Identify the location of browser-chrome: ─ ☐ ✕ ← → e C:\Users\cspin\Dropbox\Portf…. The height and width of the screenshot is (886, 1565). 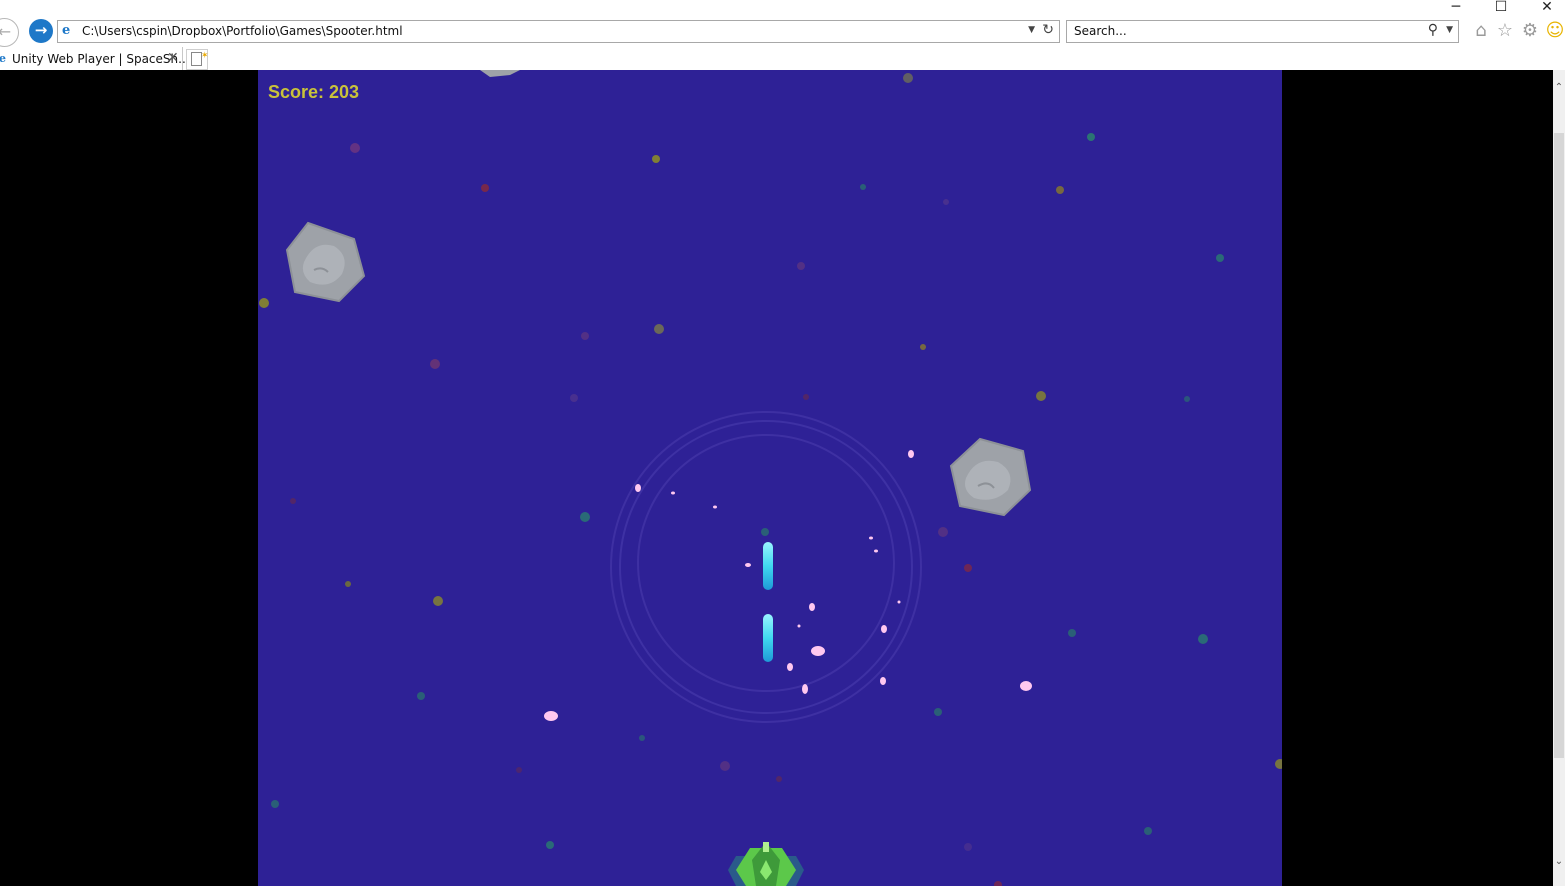
(782, 35).